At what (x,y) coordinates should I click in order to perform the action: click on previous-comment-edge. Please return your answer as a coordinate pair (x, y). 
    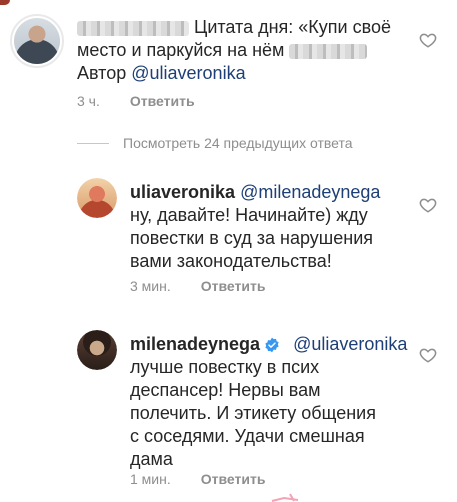
    Looking at the image, I should click on (5, 2).